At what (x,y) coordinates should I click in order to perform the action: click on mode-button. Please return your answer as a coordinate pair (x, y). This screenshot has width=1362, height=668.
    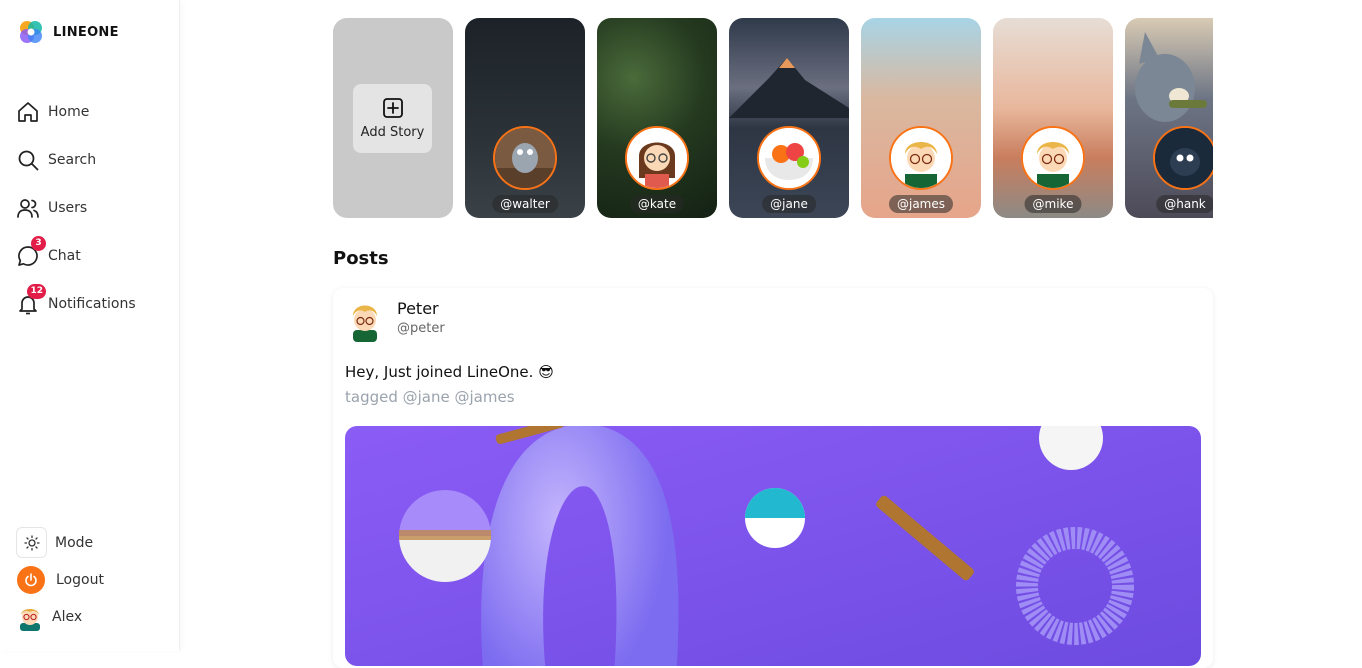
    Looking at the image, I should click on (31, 542).